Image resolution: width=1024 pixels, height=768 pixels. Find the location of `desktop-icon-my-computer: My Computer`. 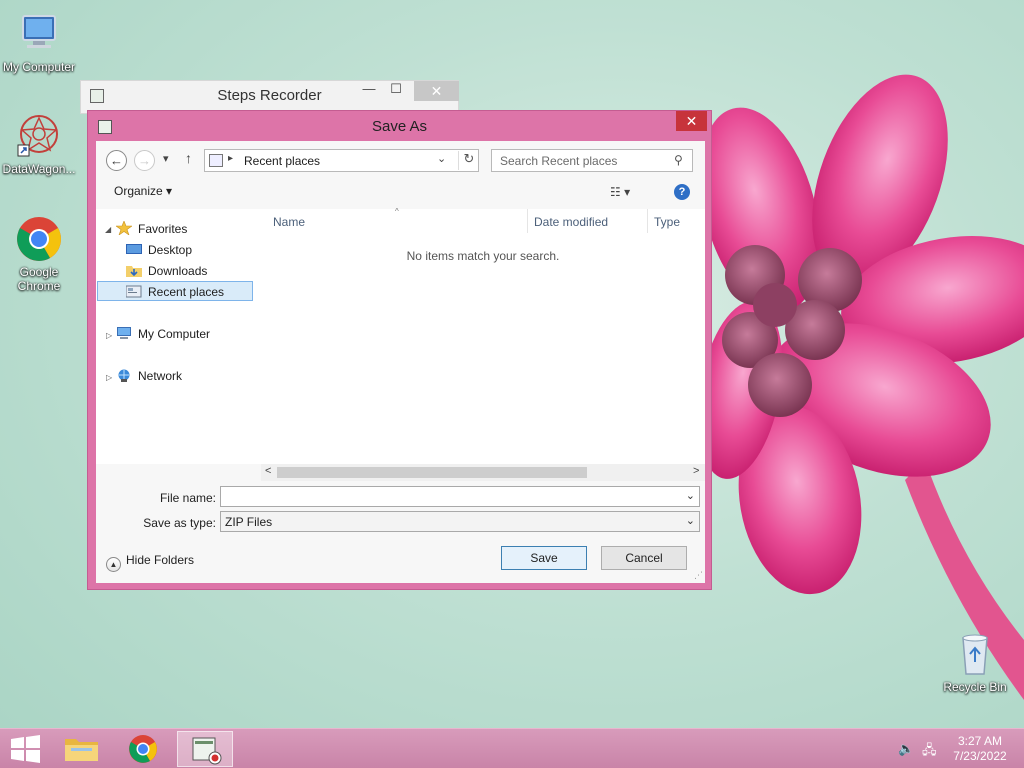

desktop-icon-my-computer: My Computer is located at coordinates (39, 42).